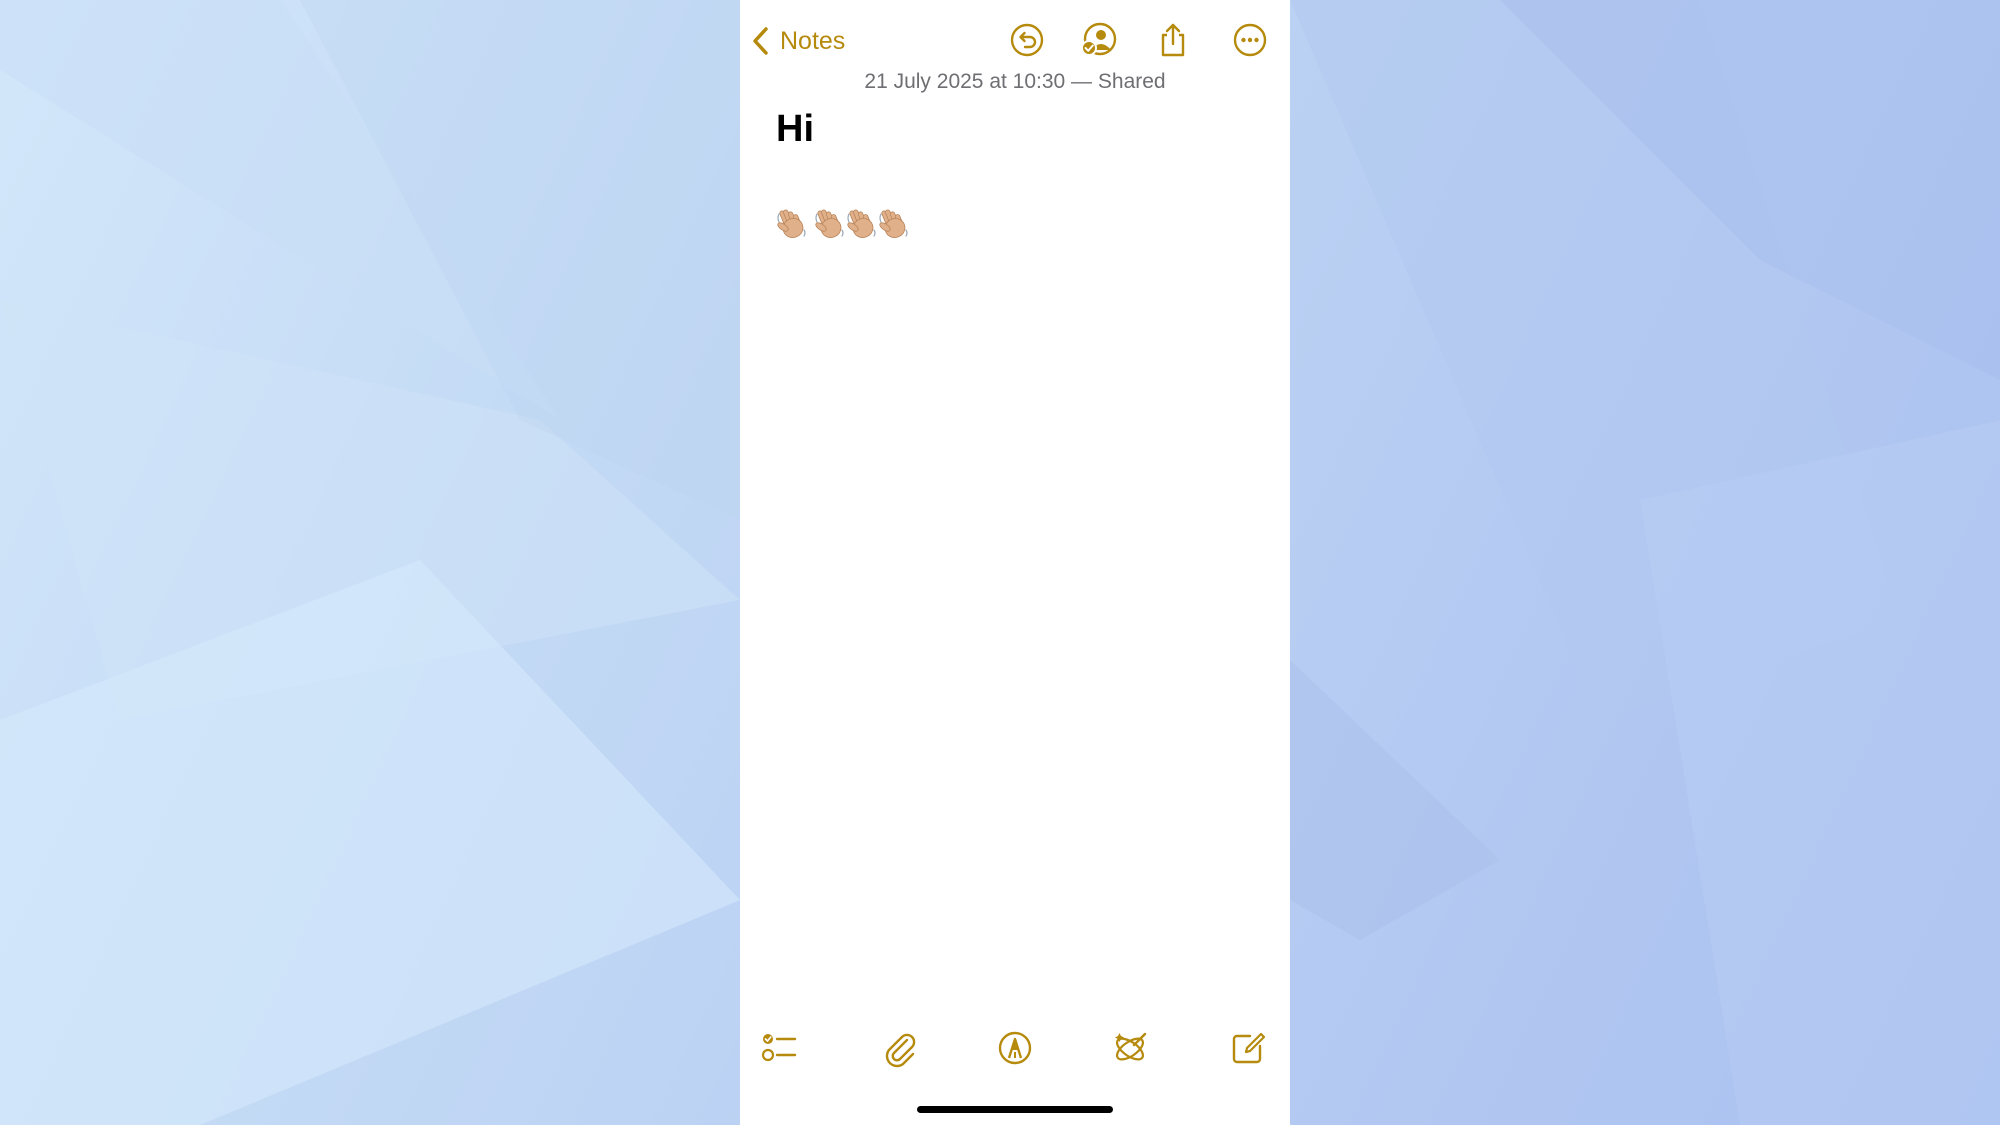 This screenshot has height=1125, width=2000. I want to click on collaboration-icon, so click(1099, 39).